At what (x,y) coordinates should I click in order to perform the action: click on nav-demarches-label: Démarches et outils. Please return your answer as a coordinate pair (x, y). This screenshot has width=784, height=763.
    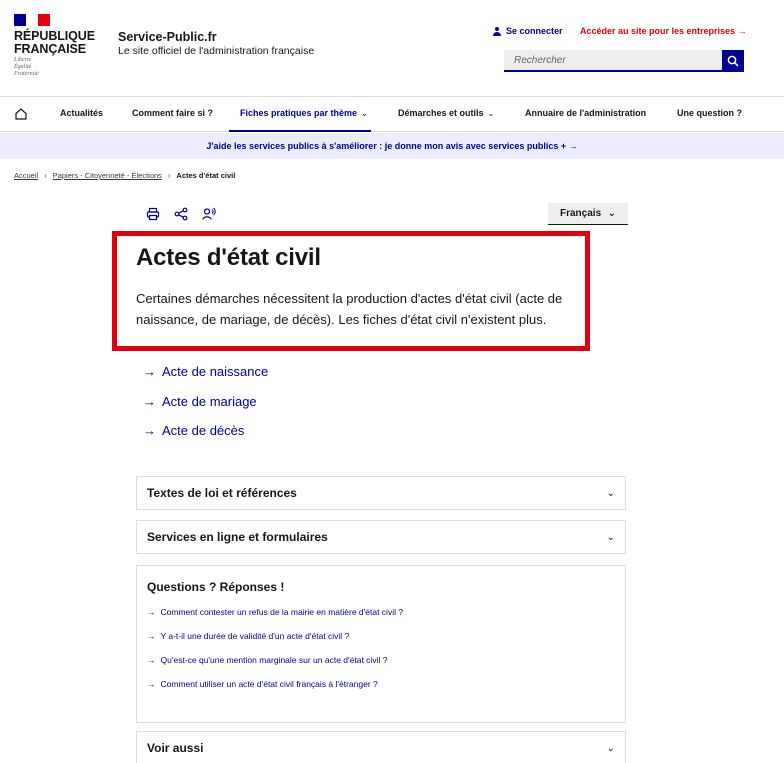
    Looking at the image, I should click on (441, 113).